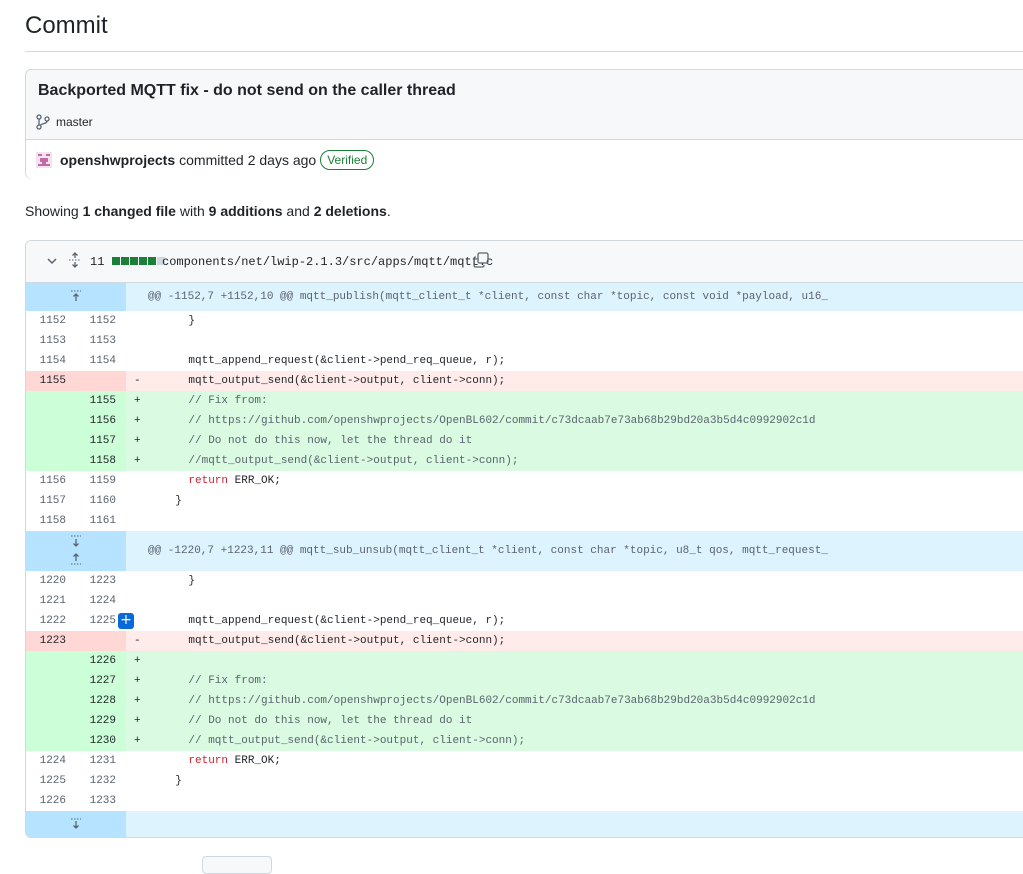  Describe the element at coordinates (96, 401) in the screenshot. I see `new-line-number: 1155` at that location.